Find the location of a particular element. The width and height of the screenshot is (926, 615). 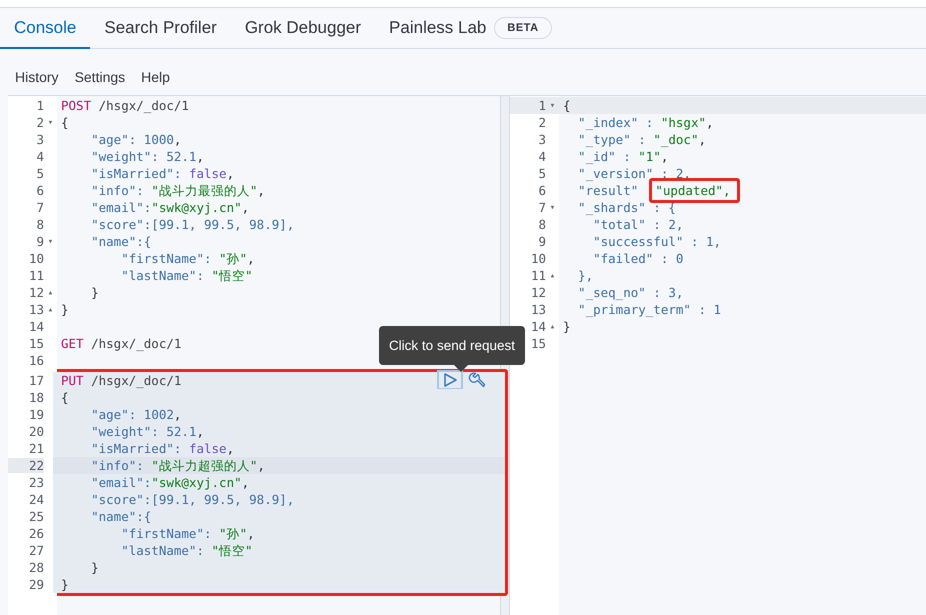

tab: Search Profiler is located at coordinates (160, 28).